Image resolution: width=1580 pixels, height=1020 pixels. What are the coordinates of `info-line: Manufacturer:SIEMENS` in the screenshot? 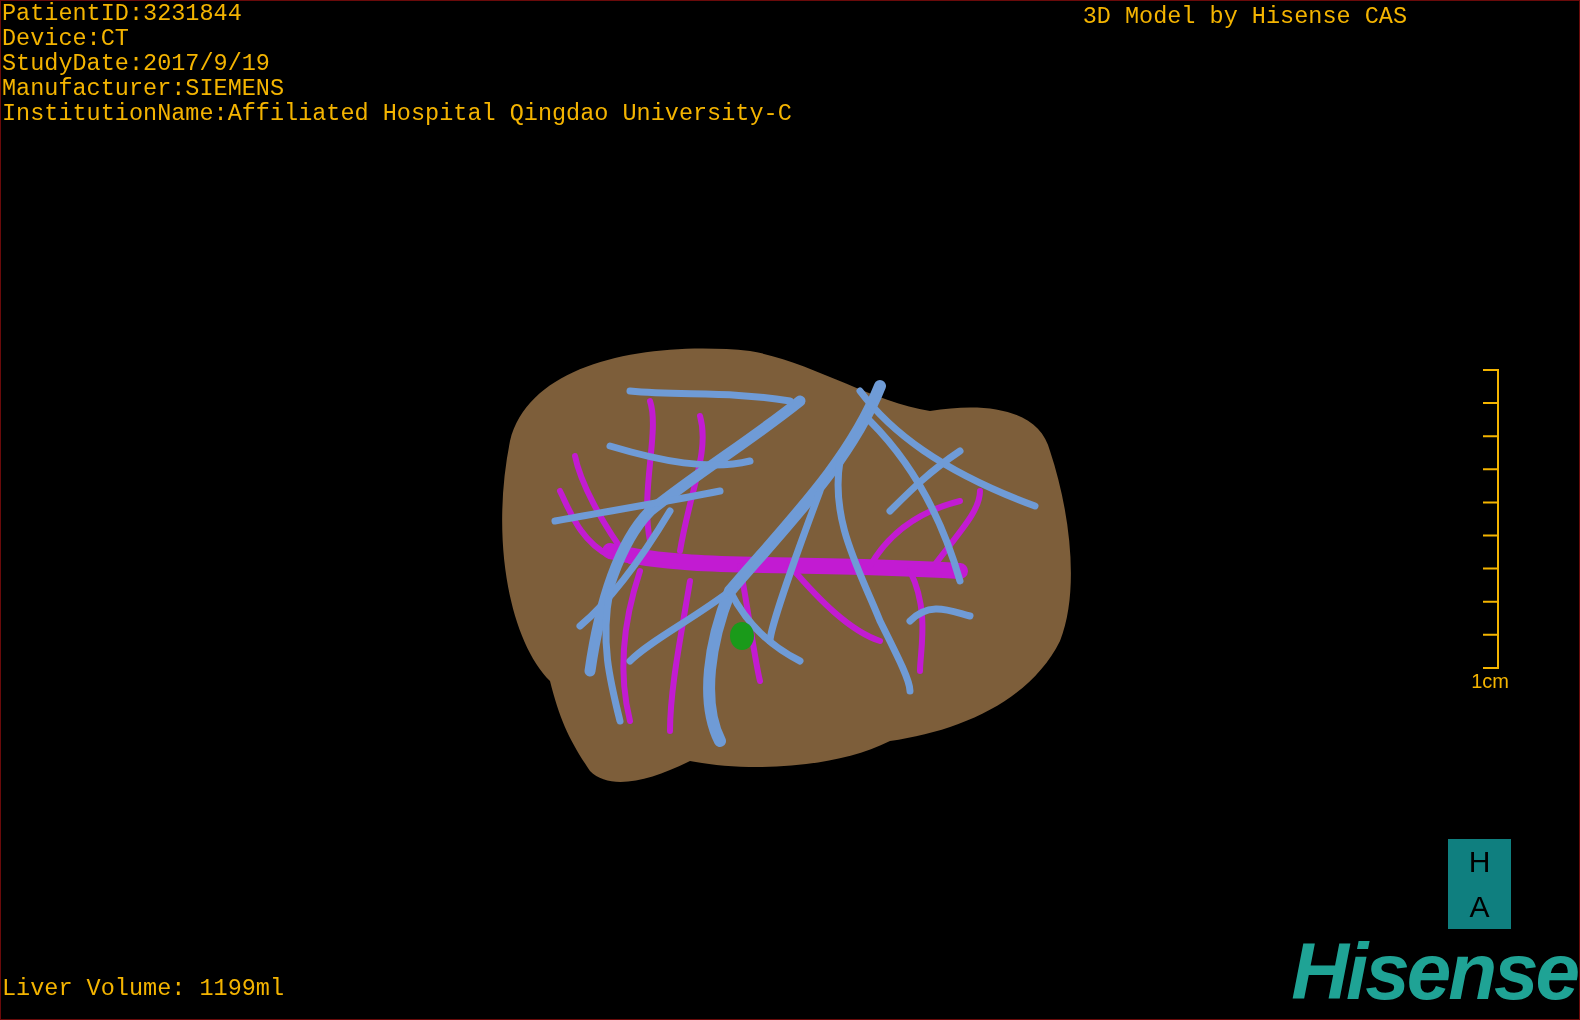 It's located at (144, 88).